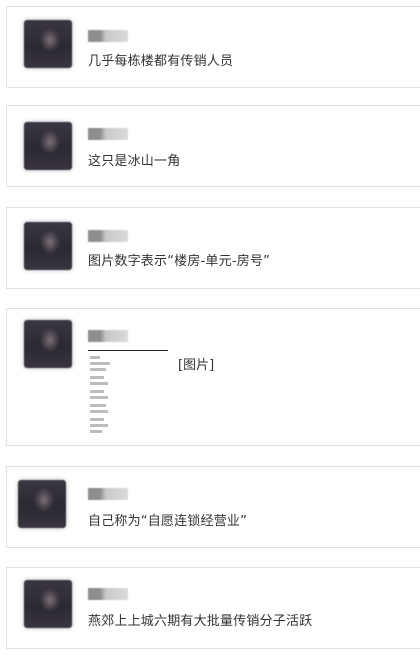 This screenshot has height=655, width=420. I want to click on image-thumbnail, so click(128, 389).